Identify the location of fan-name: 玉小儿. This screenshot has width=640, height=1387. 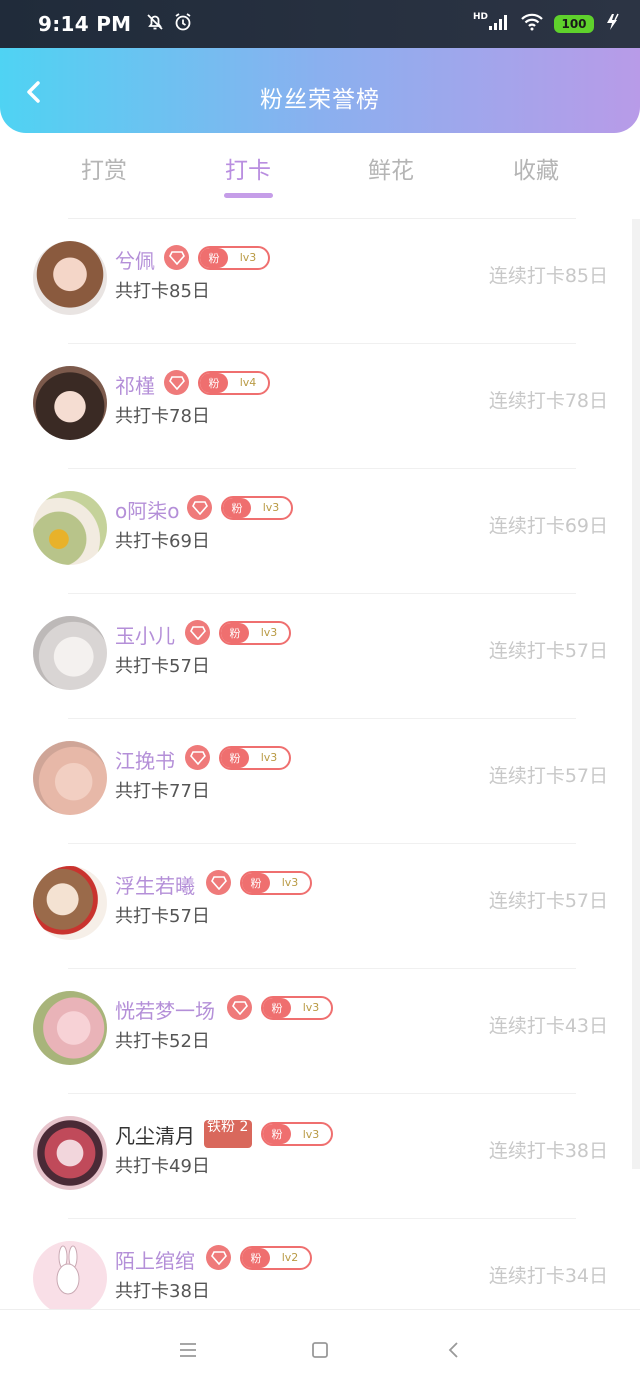
(145, 634).